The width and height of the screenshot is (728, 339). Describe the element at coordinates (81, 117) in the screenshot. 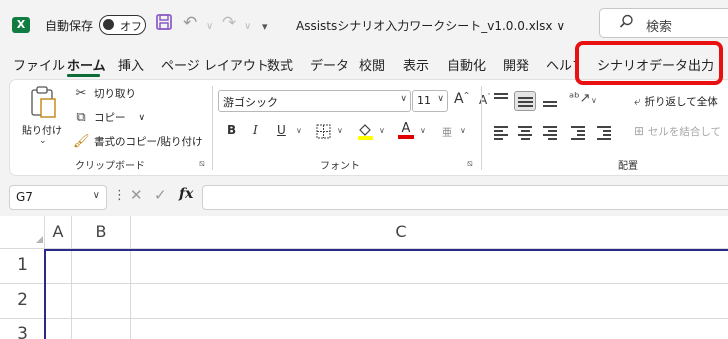

I see `copy-icon: ⧉` at that location.